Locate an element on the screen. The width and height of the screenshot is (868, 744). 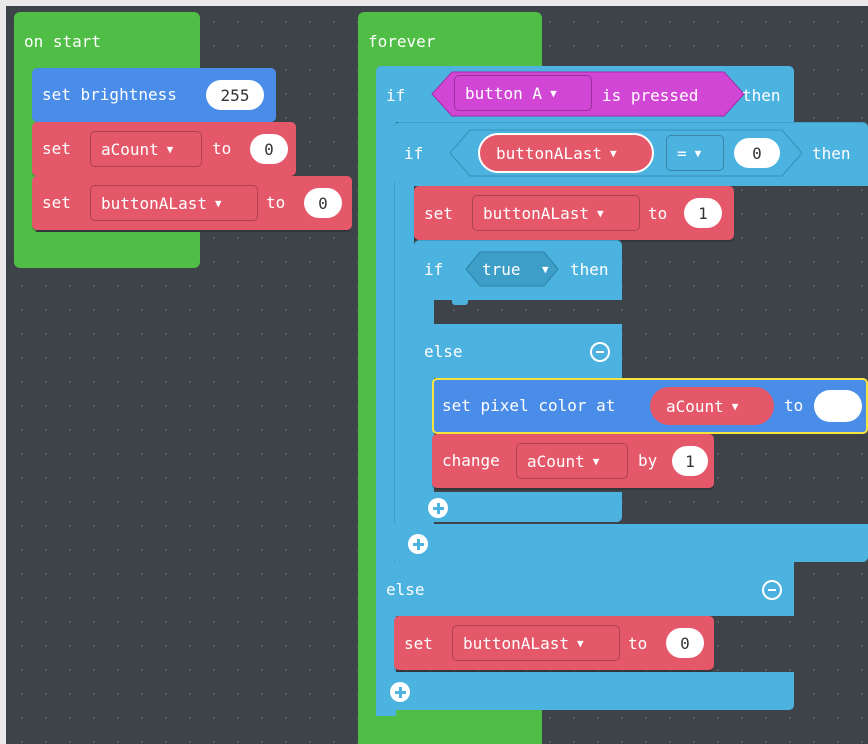
set-acount-block: set aCount ▼ to 0 is located at coordinates (164, 149).